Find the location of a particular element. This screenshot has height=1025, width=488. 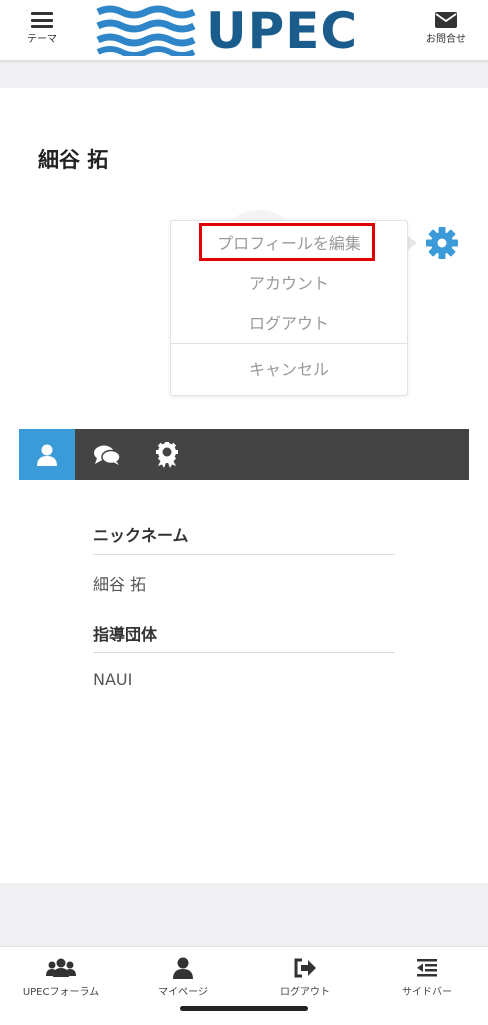

nav-sidebar: サイドバー is located at coordinates (427, 978).